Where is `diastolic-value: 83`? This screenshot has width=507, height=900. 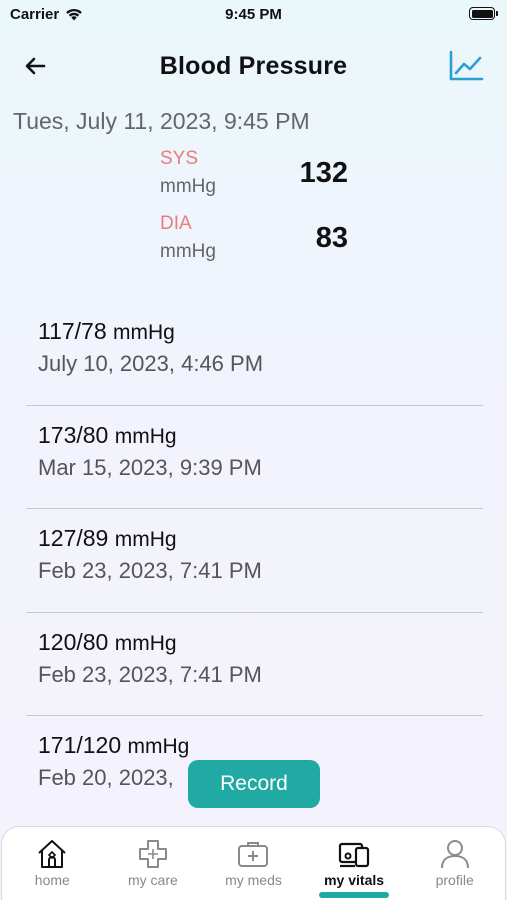
diastolic-value: 83 is located at coordinates (331, 238).